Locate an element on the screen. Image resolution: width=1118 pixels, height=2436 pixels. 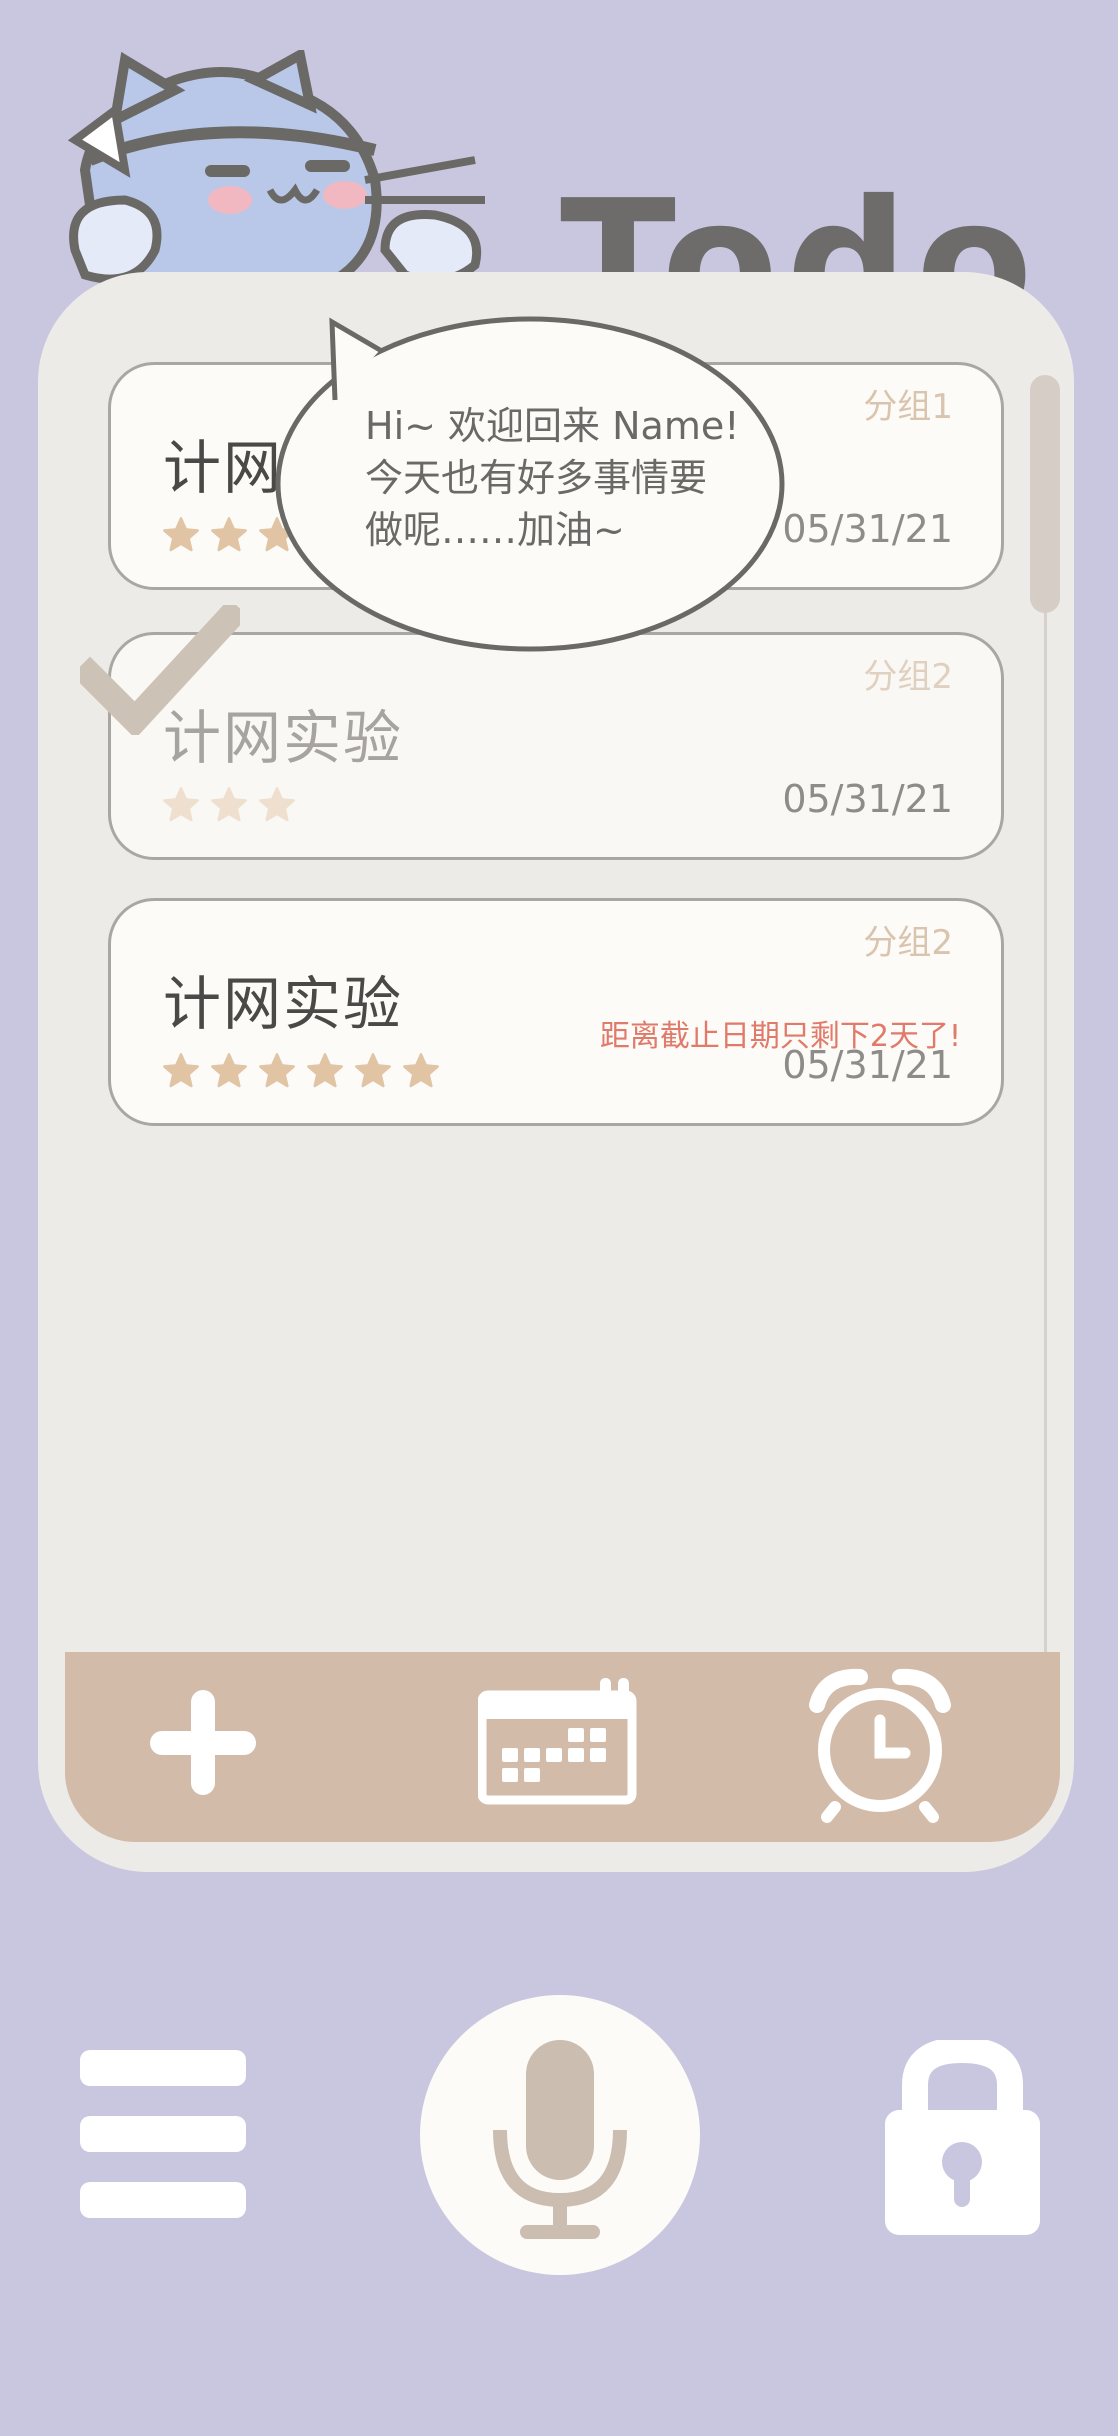
calendar-button is located at coordinates (557, 1745).